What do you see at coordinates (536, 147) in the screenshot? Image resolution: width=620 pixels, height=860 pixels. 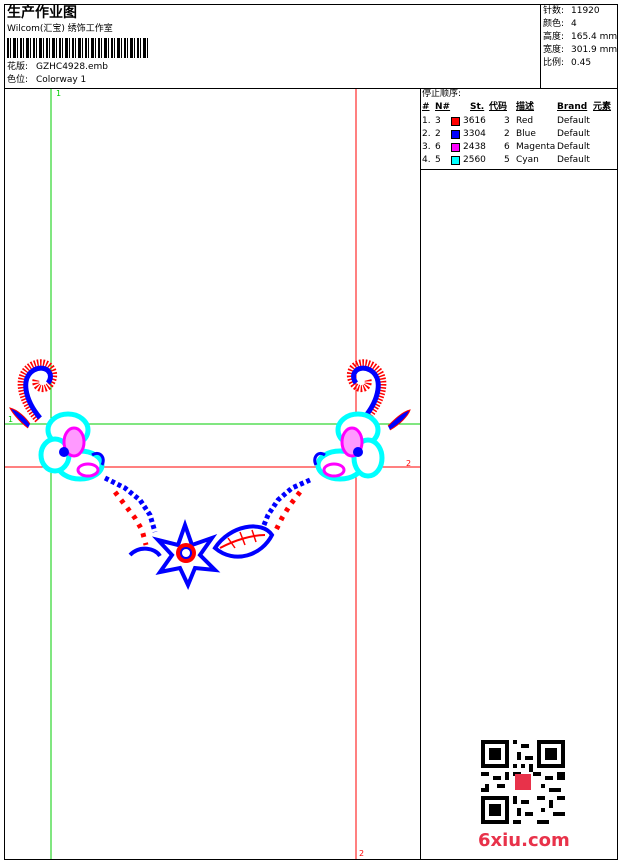 I see `row-desc: Magenta` at bounding box center [536, 147].